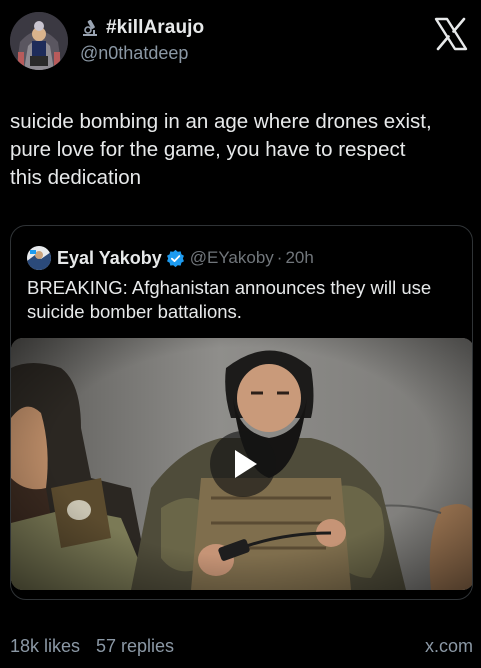  I want to click on display-name-row: #killAraujo, so click(142, 28).